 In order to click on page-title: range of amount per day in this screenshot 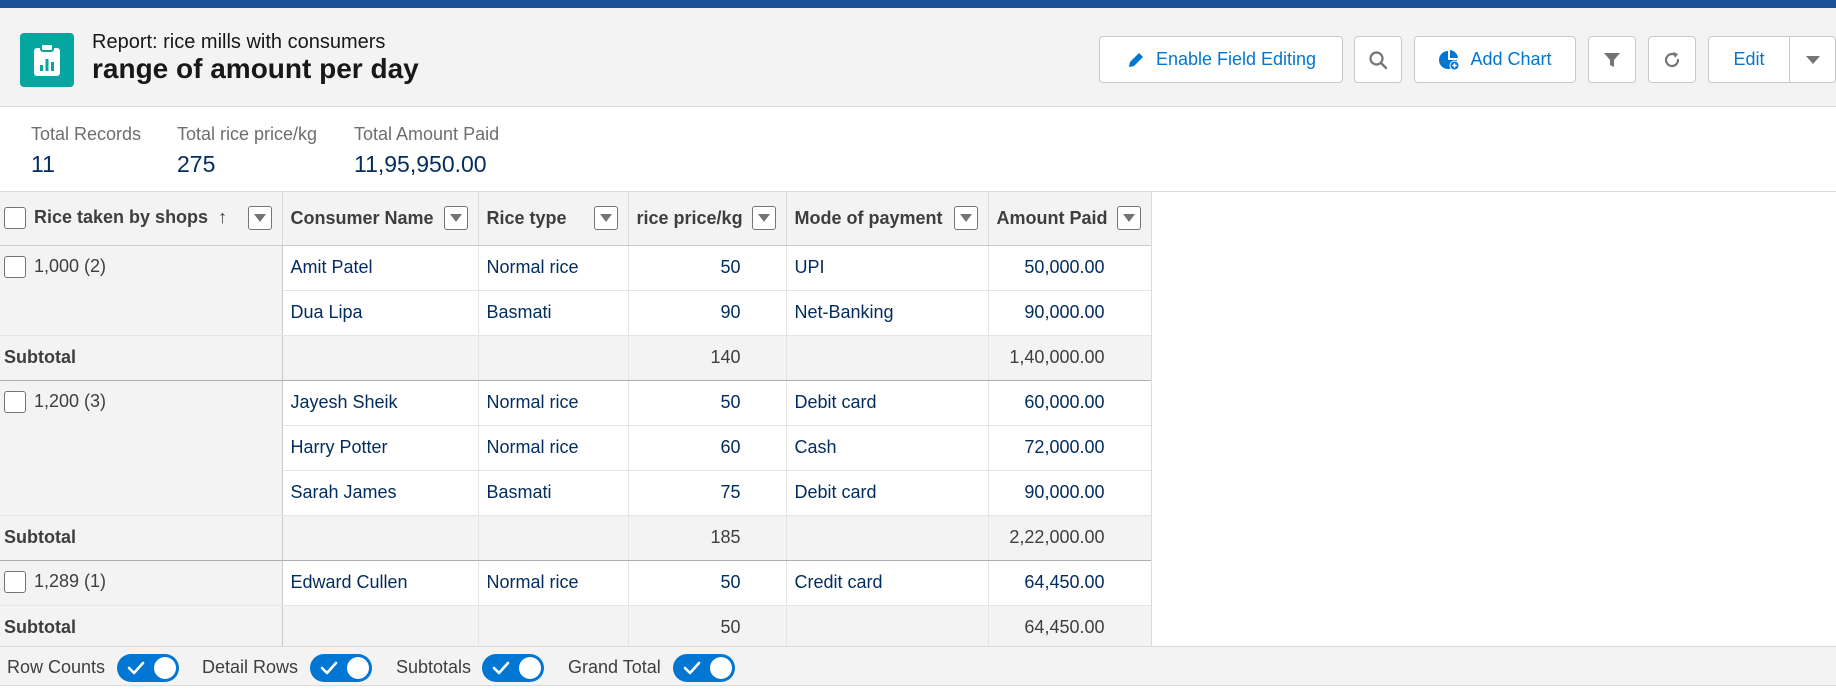, I will do `click(255, 68)`.